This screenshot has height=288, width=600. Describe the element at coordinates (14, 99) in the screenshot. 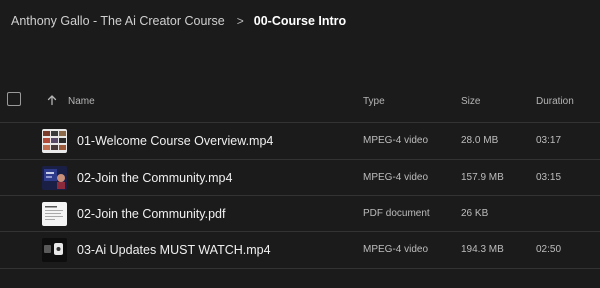

I see `select-all-checkbox` at that location.